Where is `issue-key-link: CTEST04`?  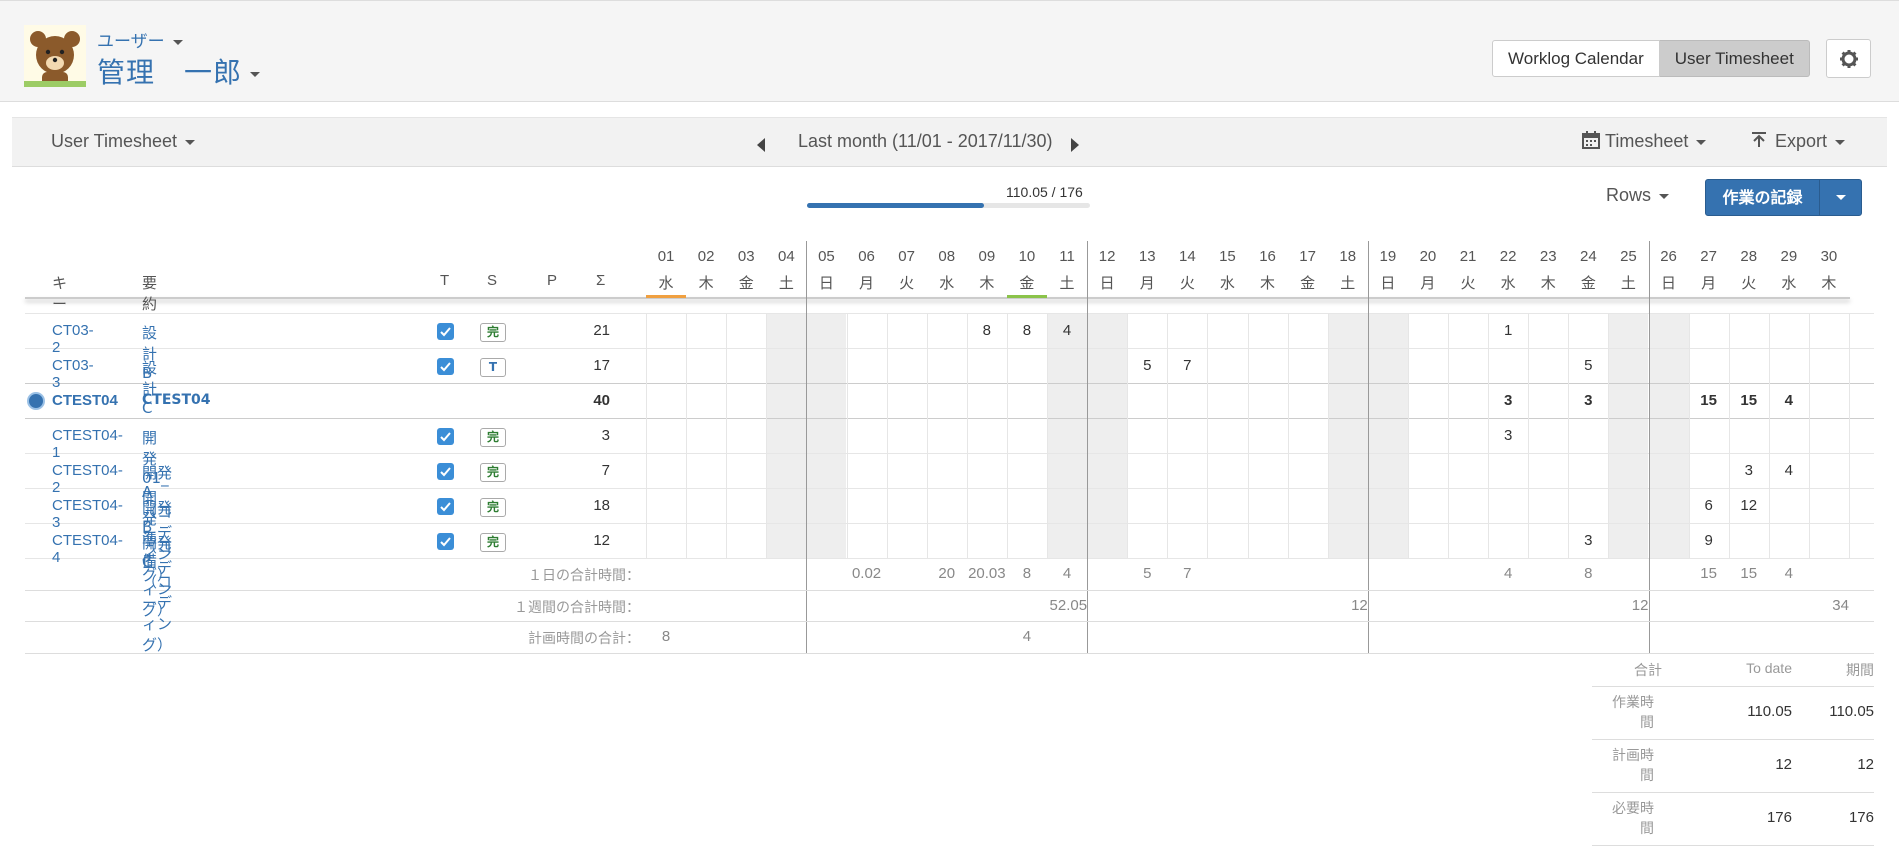
issue-key-link: CTEST04 is located at coordinates (85, 400).